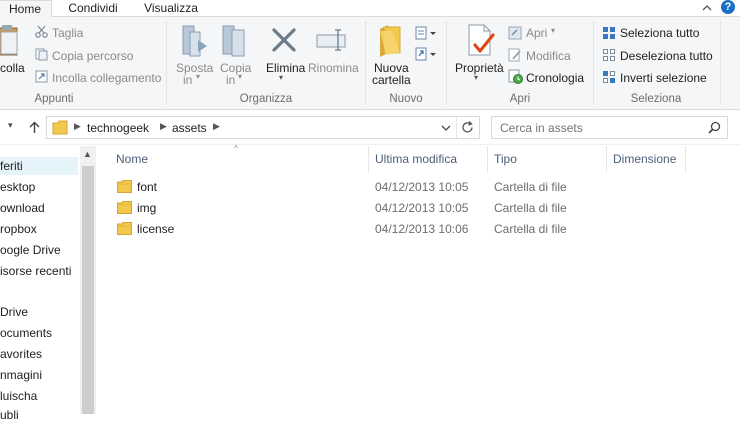 This screenshot has width=740, height=422. I want to click on search-box, so click(609, 127).